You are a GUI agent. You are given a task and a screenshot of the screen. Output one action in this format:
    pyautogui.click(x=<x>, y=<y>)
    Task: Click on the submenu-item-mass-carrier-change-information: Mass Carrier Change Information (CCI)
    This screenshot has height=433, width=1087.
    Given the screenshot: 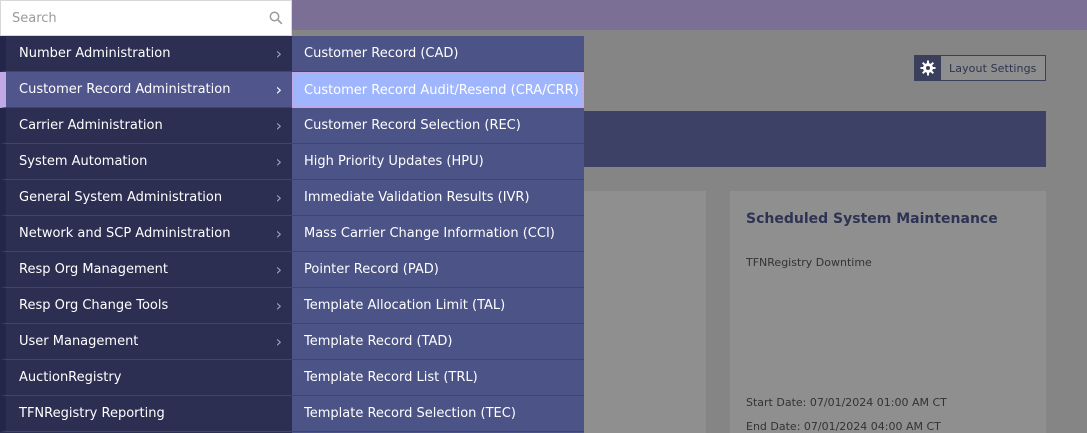 What is the action you would take?
    pyautogui.click(x=438, y=234)
    